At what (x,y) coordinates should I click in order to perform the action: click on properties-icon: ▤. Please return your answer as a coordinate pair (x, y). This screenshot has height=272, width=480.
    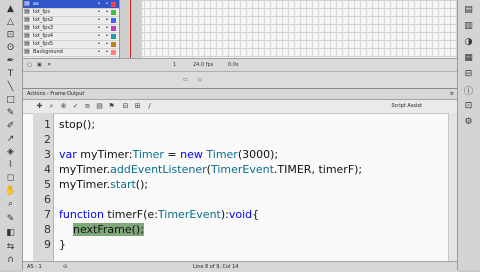
    Looking at the image, I should click on (468, 10).